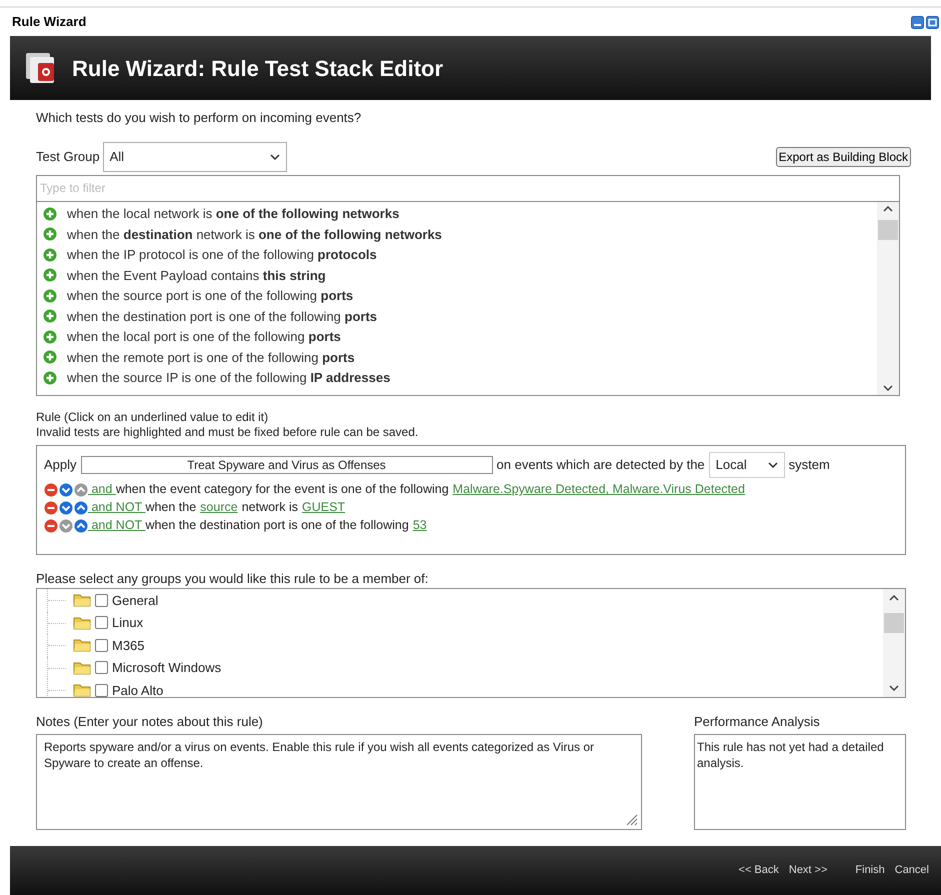  I want to click on test-item: when the remote port is one of the following ports, so click(211, 357).